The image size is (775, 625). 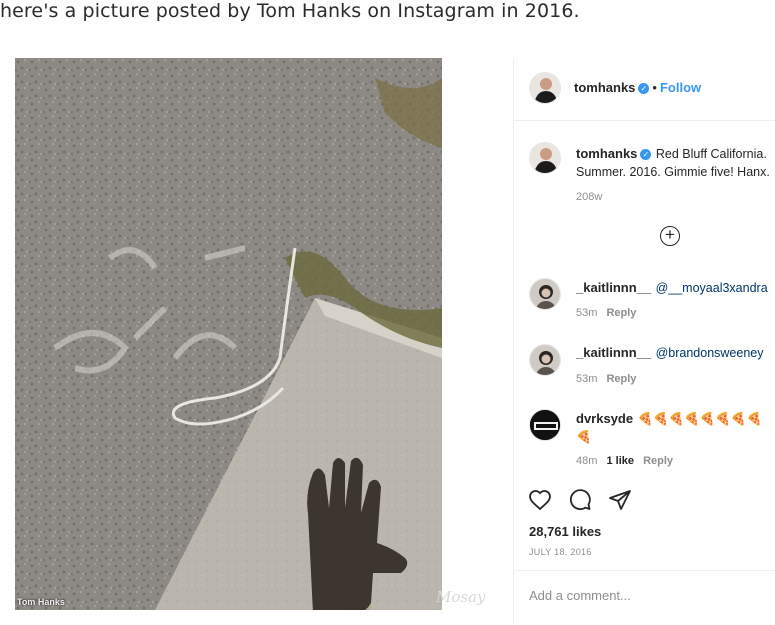 I want to click on comment-meta: 48m 1 like Reply, so click(x=624, y=461).